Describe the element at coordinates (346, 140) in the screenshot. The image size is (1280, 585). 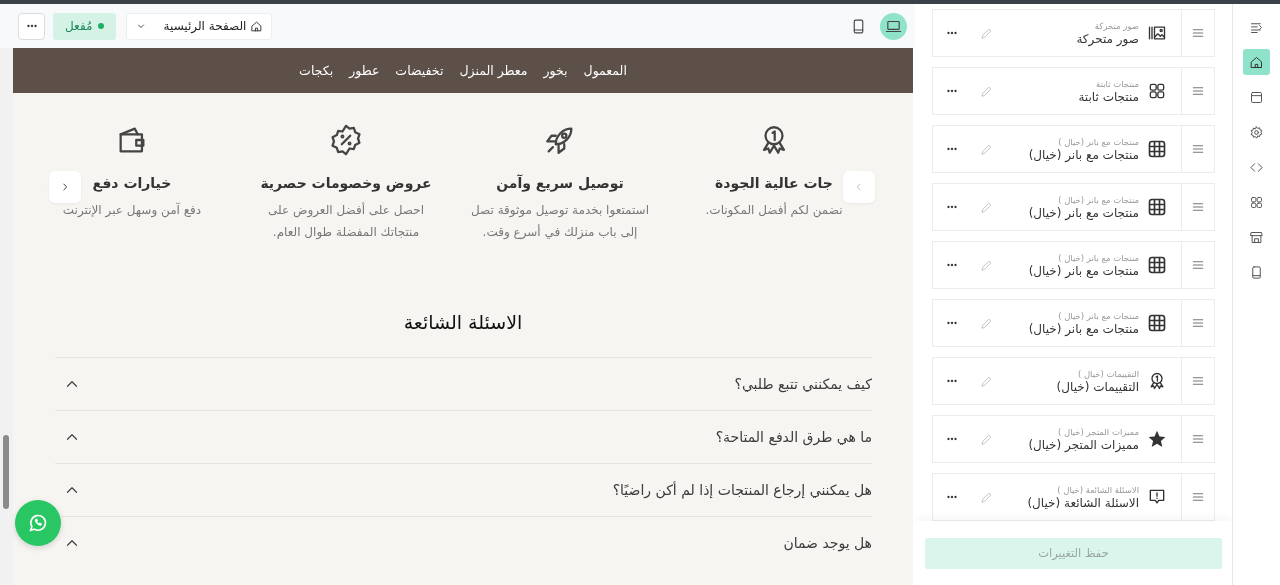
I see `discount-icon` at that location.